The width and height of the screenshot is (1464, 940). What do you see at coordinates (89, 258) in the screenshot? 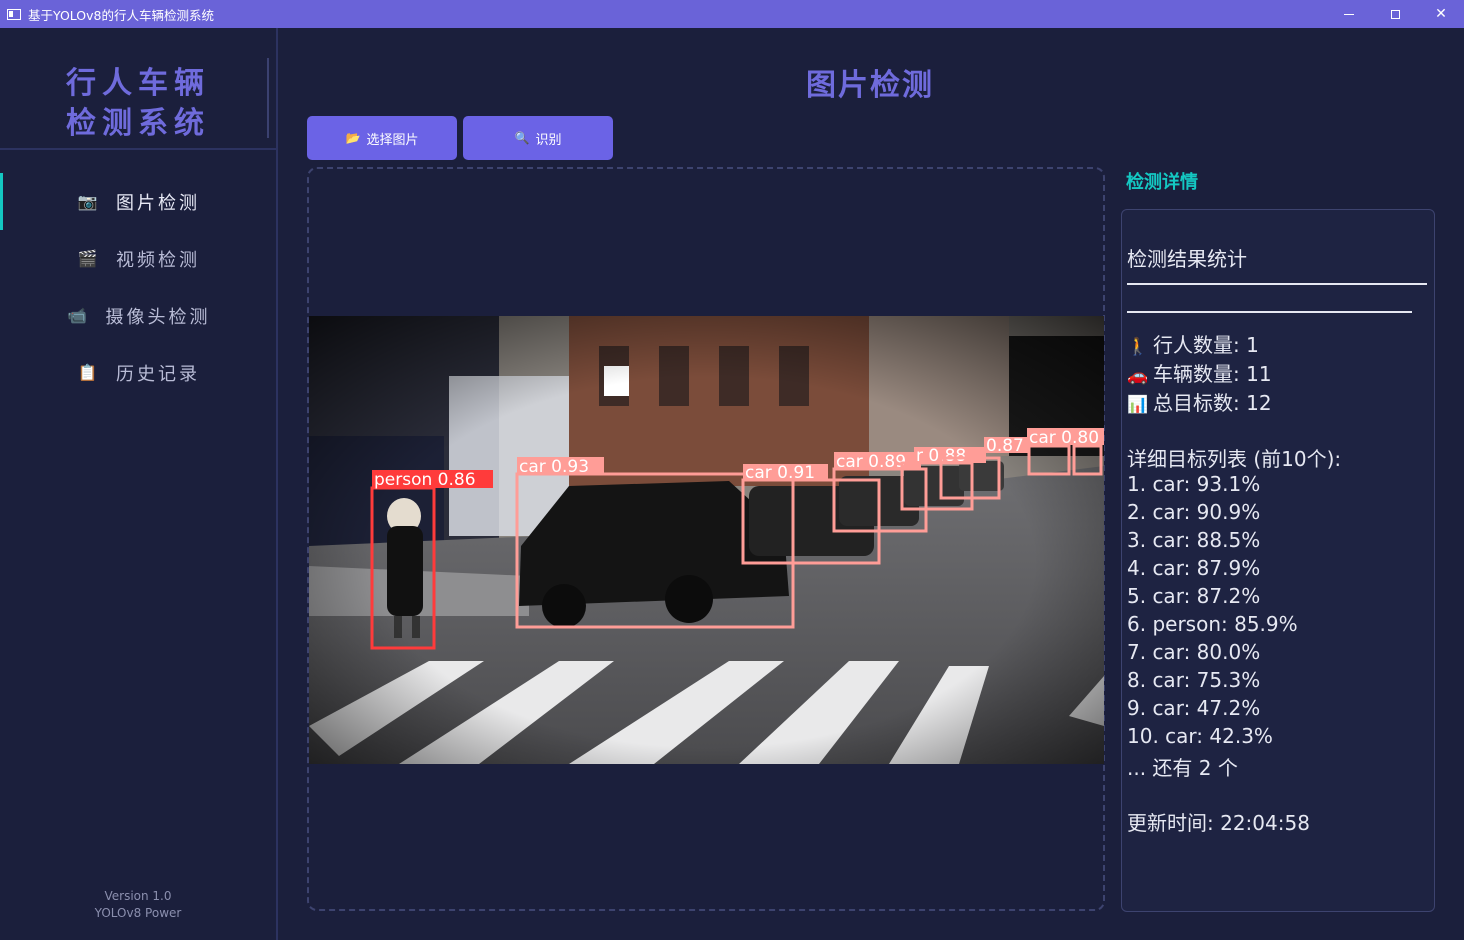
I see `clapper-icon: 🎬` at bounding box center [89, 258].